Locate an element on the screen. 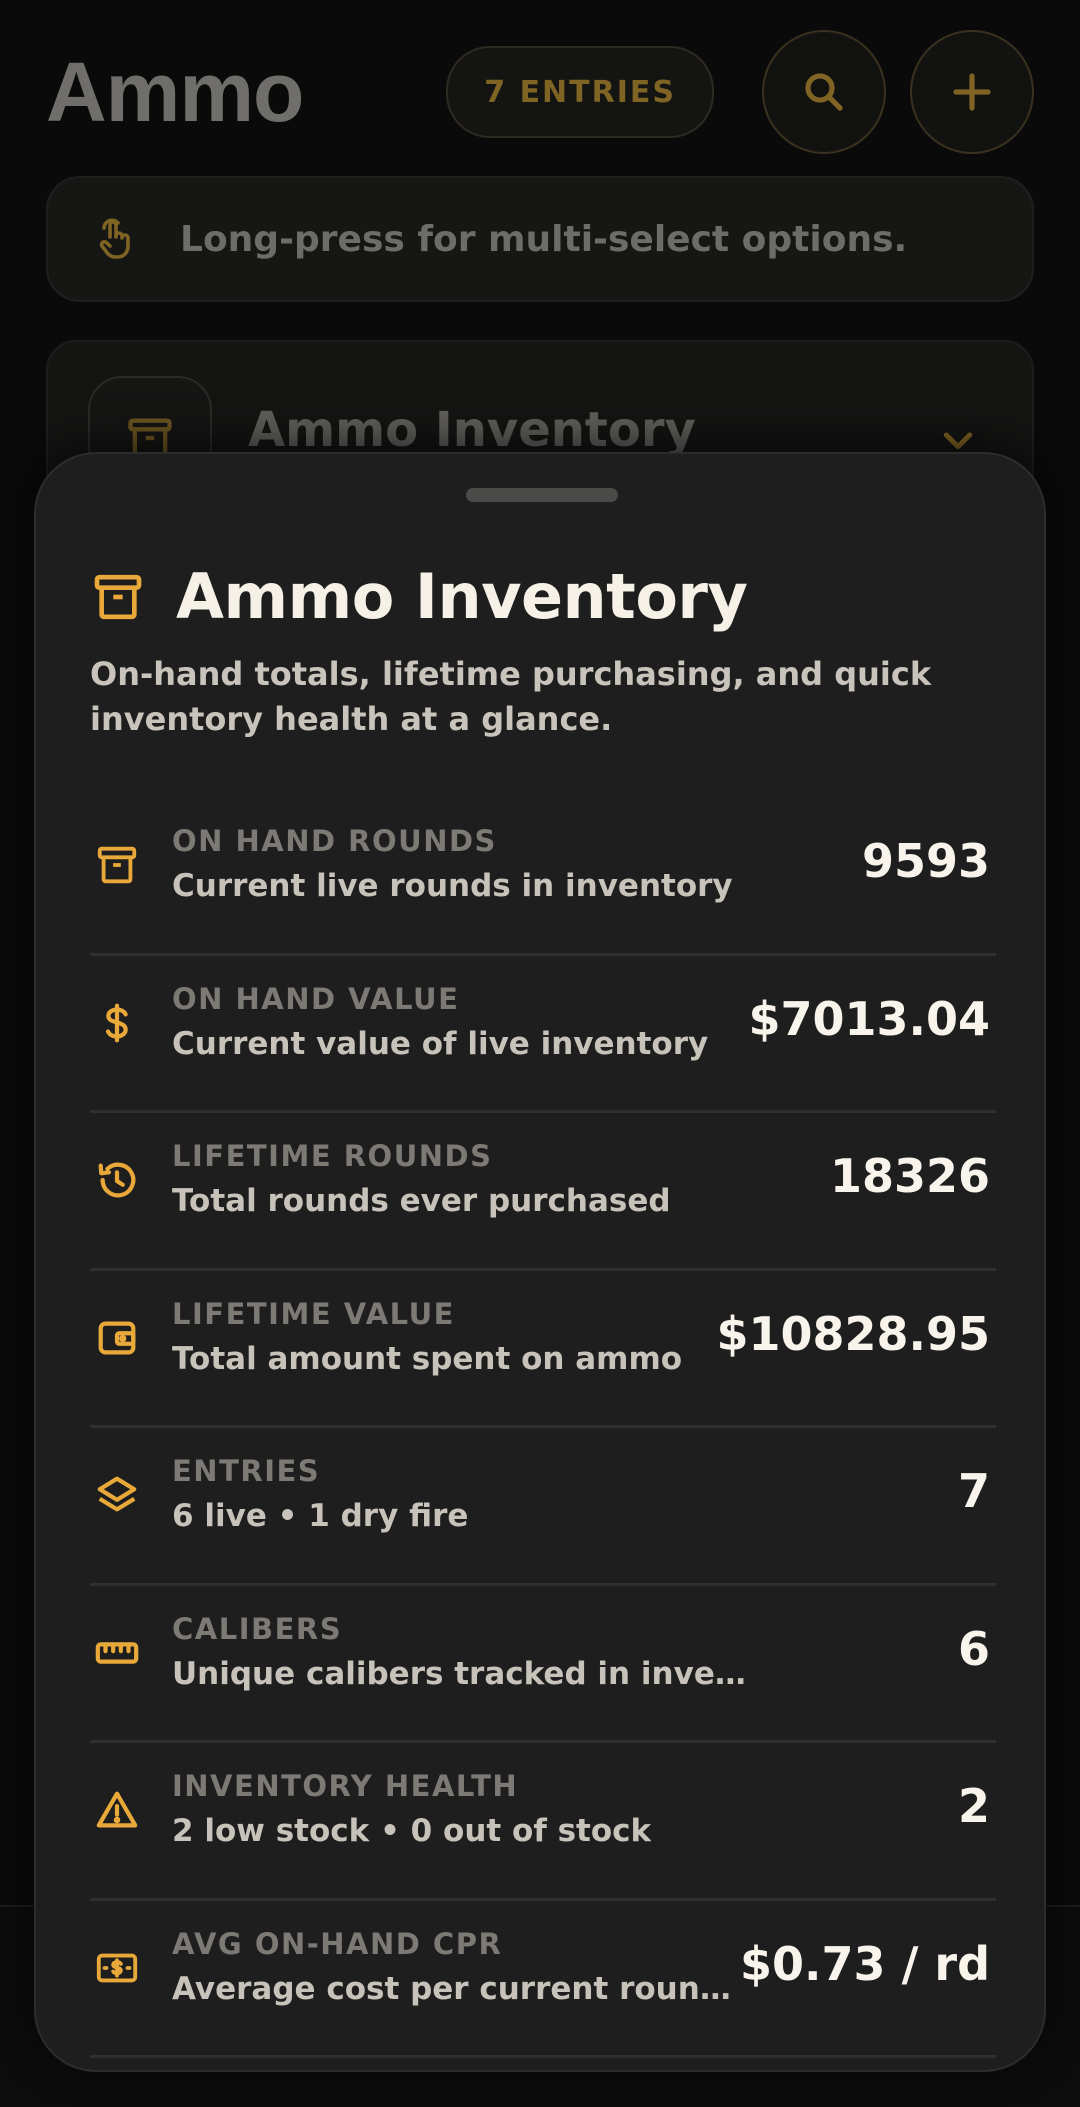 The width and height of the screenshot is (1080, 2107). stat-subtitle: 2 low stock • 0 out of stock is located at coordinates (412, 1831).